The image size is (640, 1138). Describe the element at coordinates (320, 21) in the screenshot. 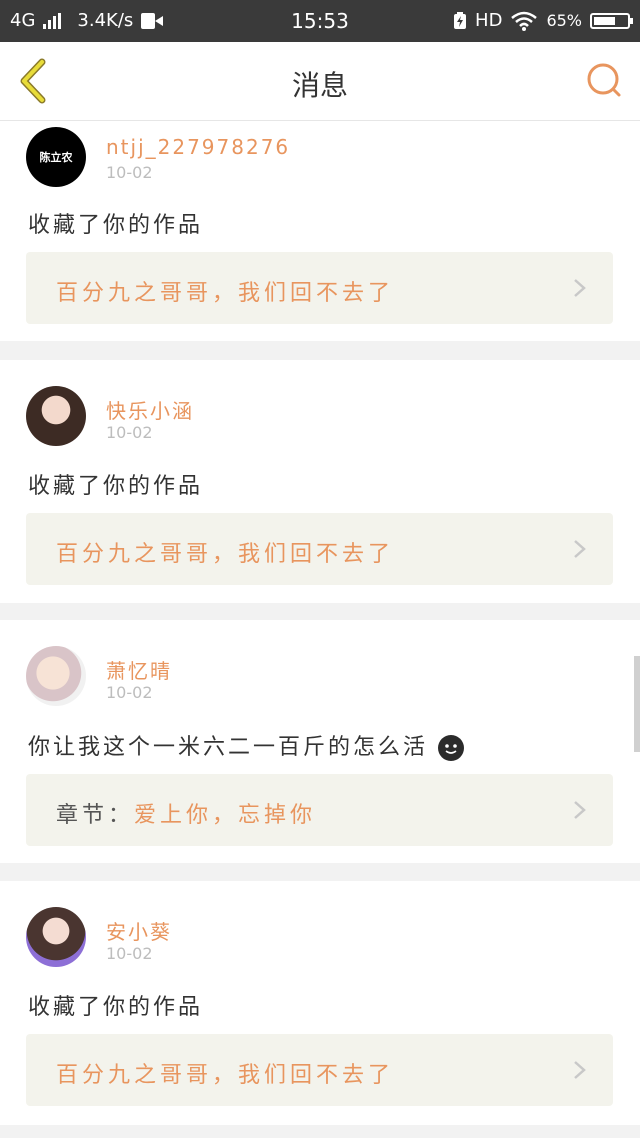

I see `status-bar: 4G 3.4K/s 15:53 HD 65%` at that location.